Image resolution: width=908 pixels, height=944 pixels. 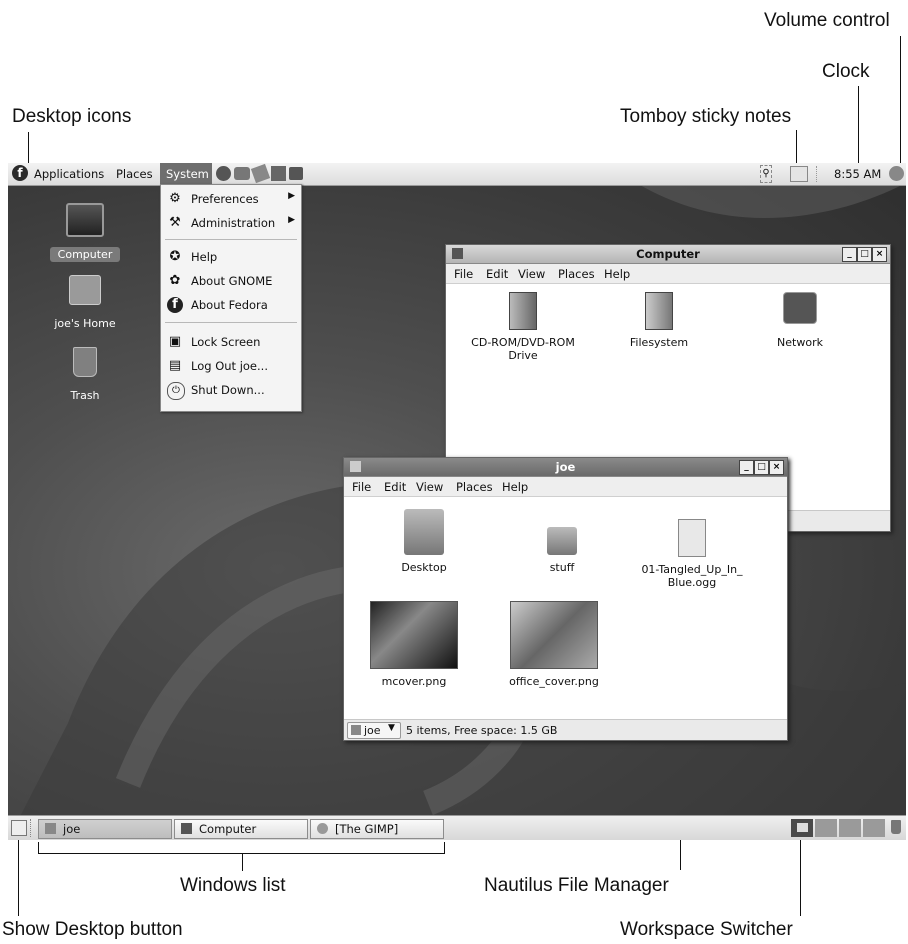 I want to click on bracket-windows-r, so click(x=444, y=848).